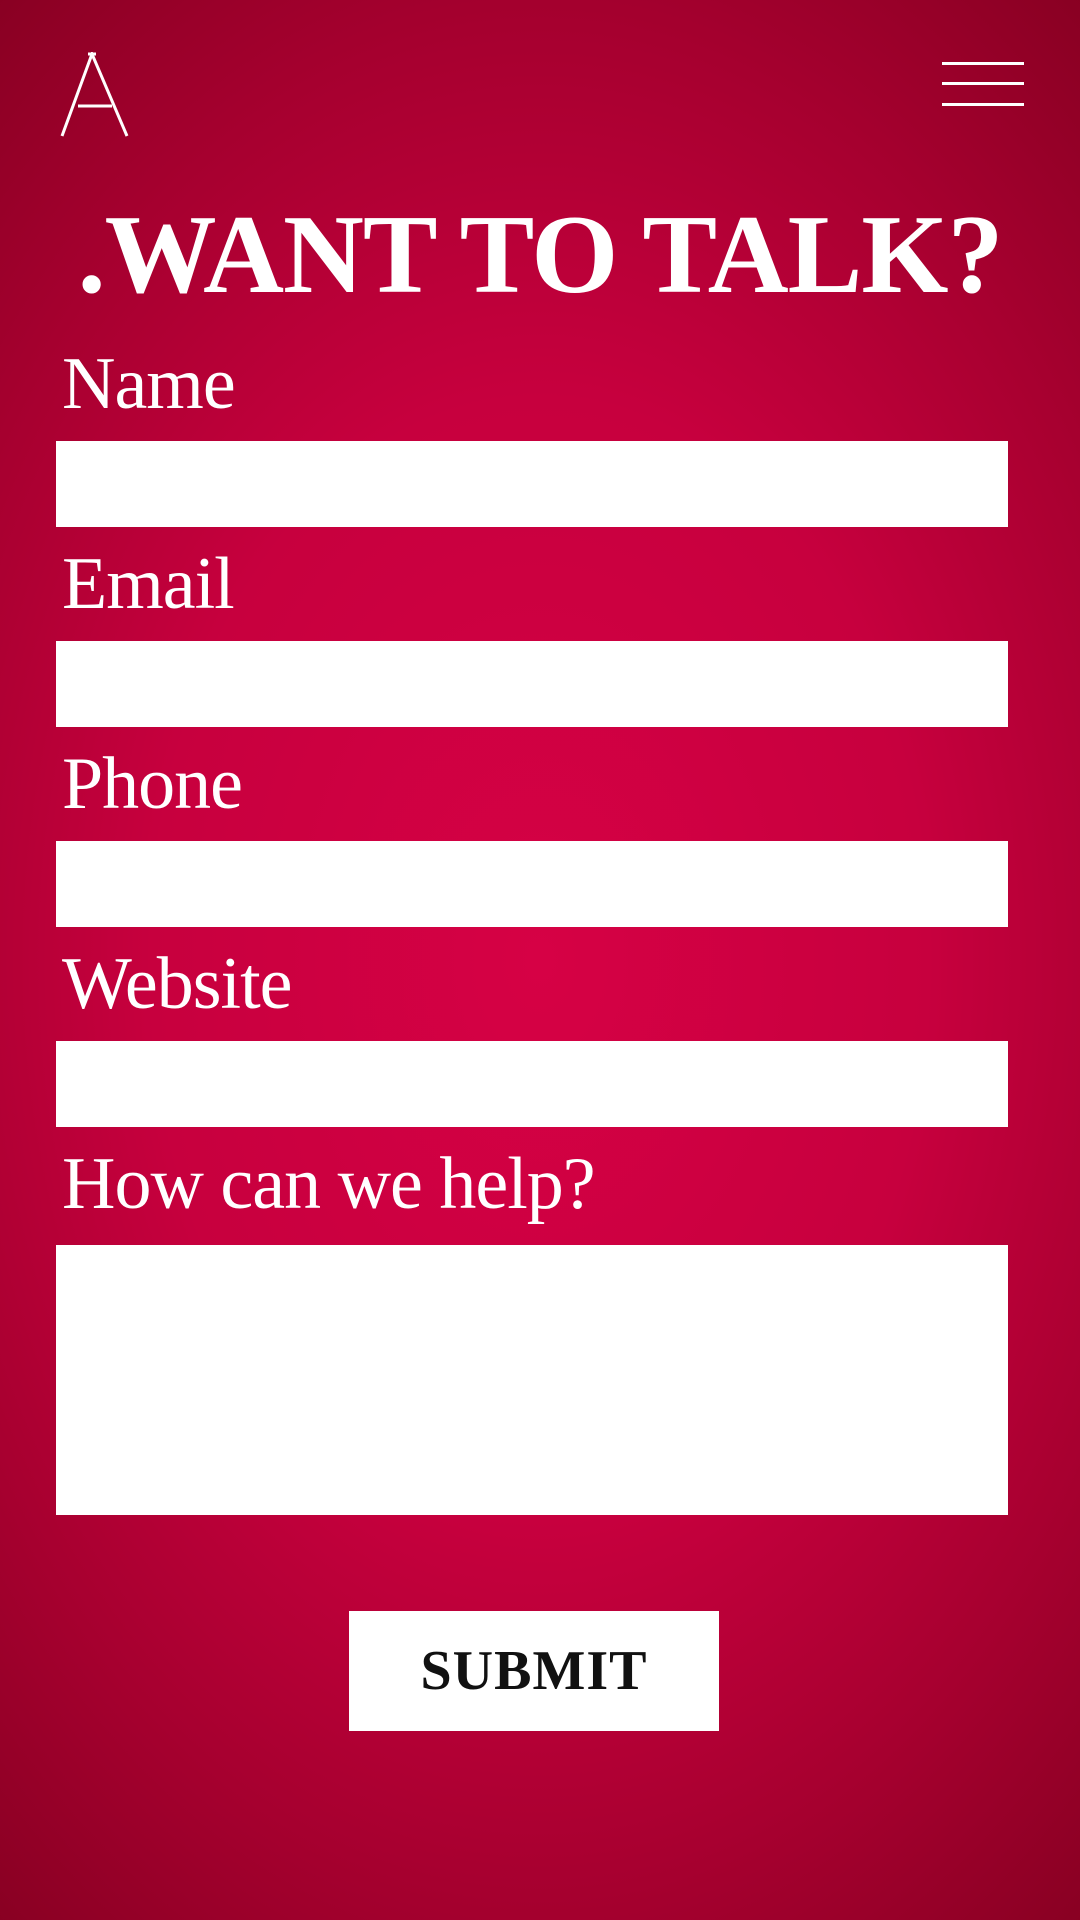 The width and height of the screenshot is (1080, 1920). I want to click on website-label: Website, so click(177, 984).